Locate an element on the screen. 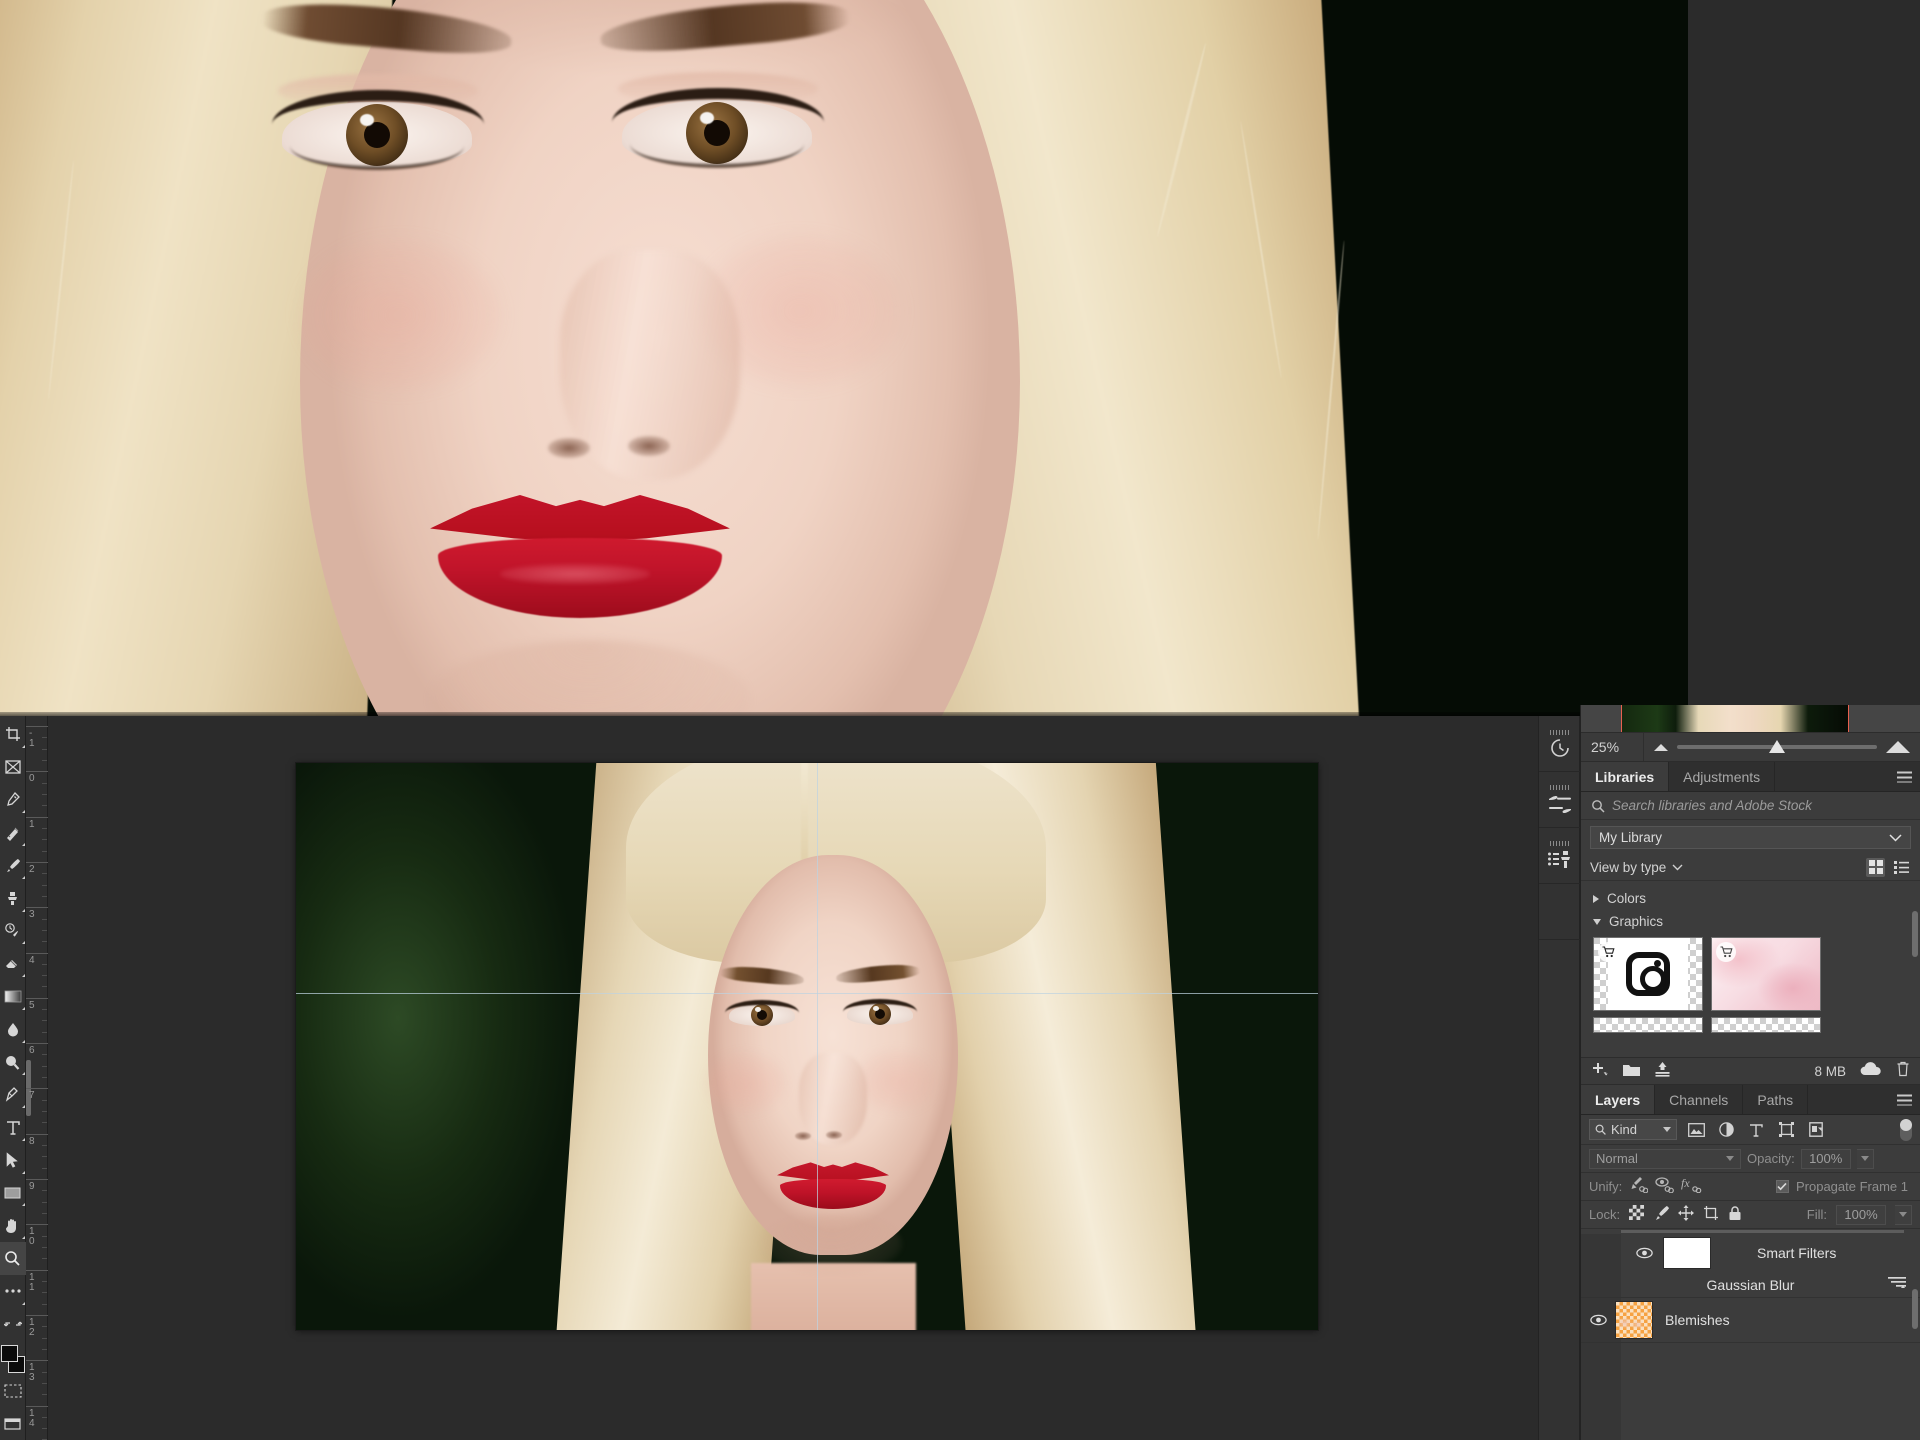  lock-position-icon is located at coordinates (1686, 1214).